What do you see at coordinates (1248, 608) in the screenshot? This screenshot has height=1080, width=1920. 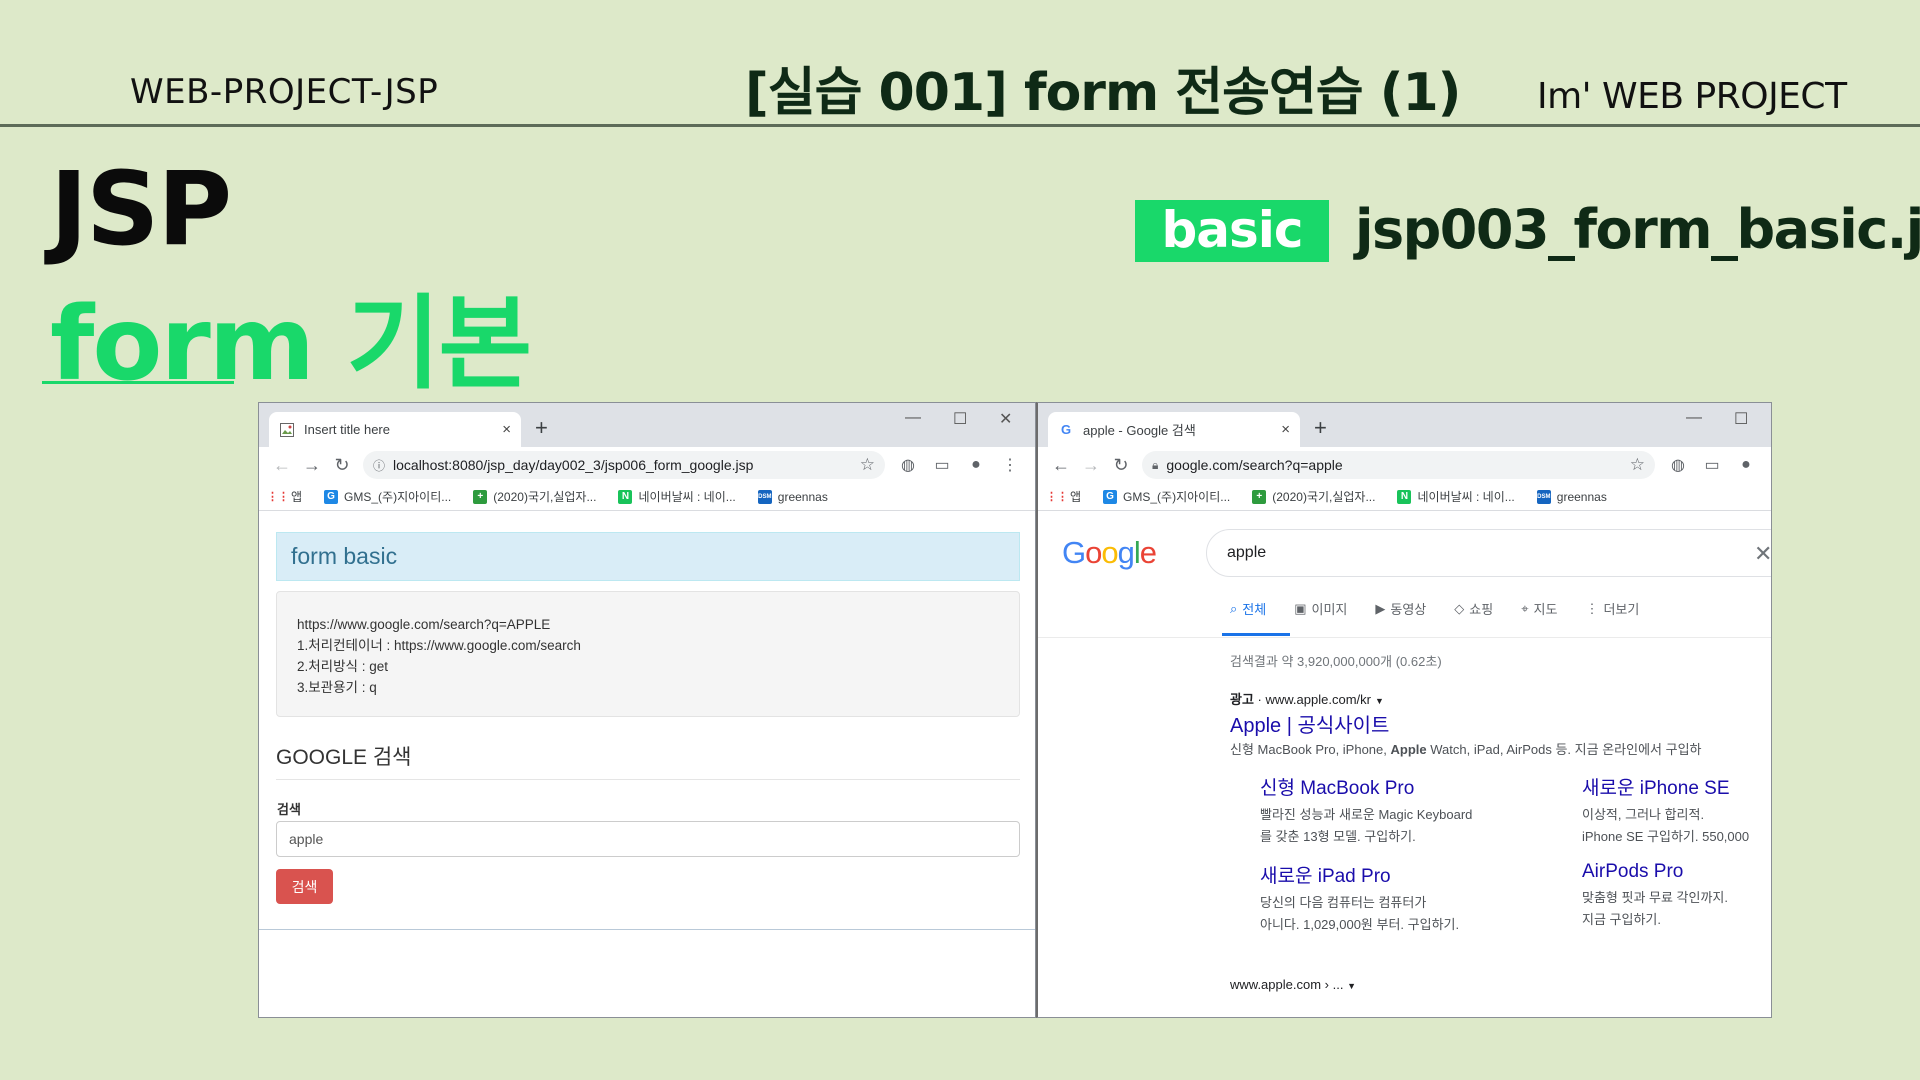 I see `tab-all: ⌕ 전체` at bounding box center [1248, 608].